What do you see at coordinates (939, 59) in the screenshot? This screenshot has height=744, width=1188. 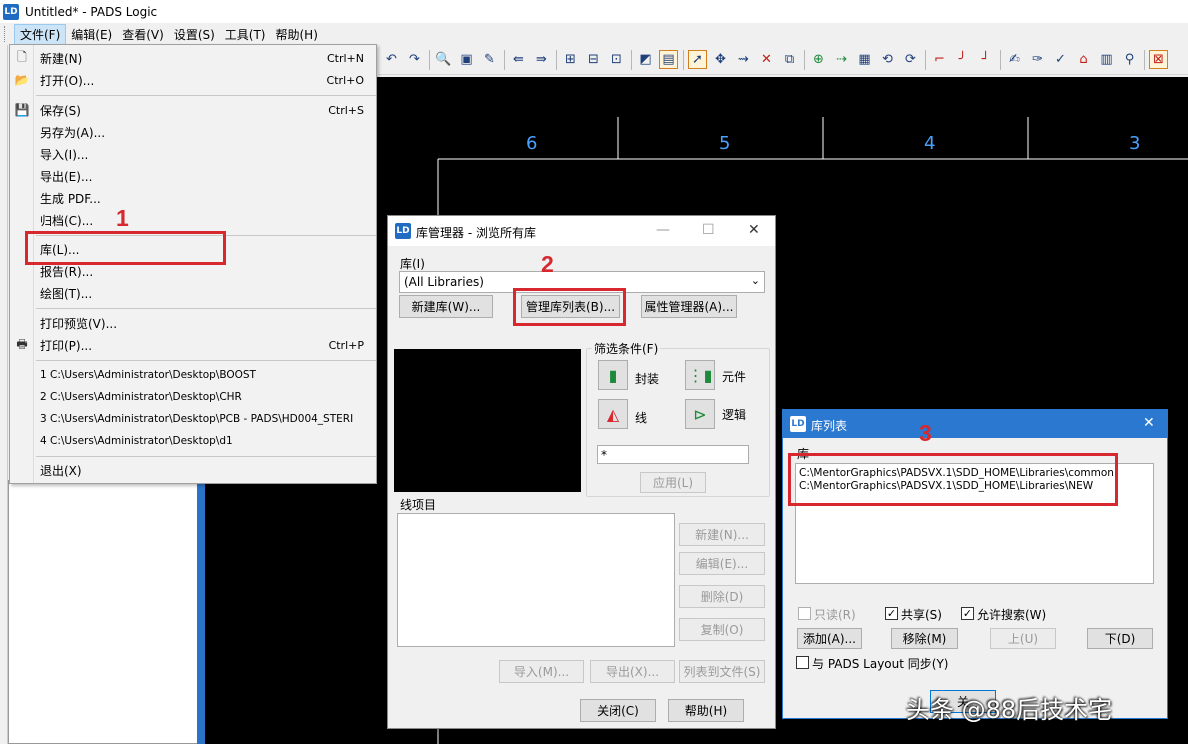 I see `add-wire-icon: ⌐` at bounding box center [939, 59].